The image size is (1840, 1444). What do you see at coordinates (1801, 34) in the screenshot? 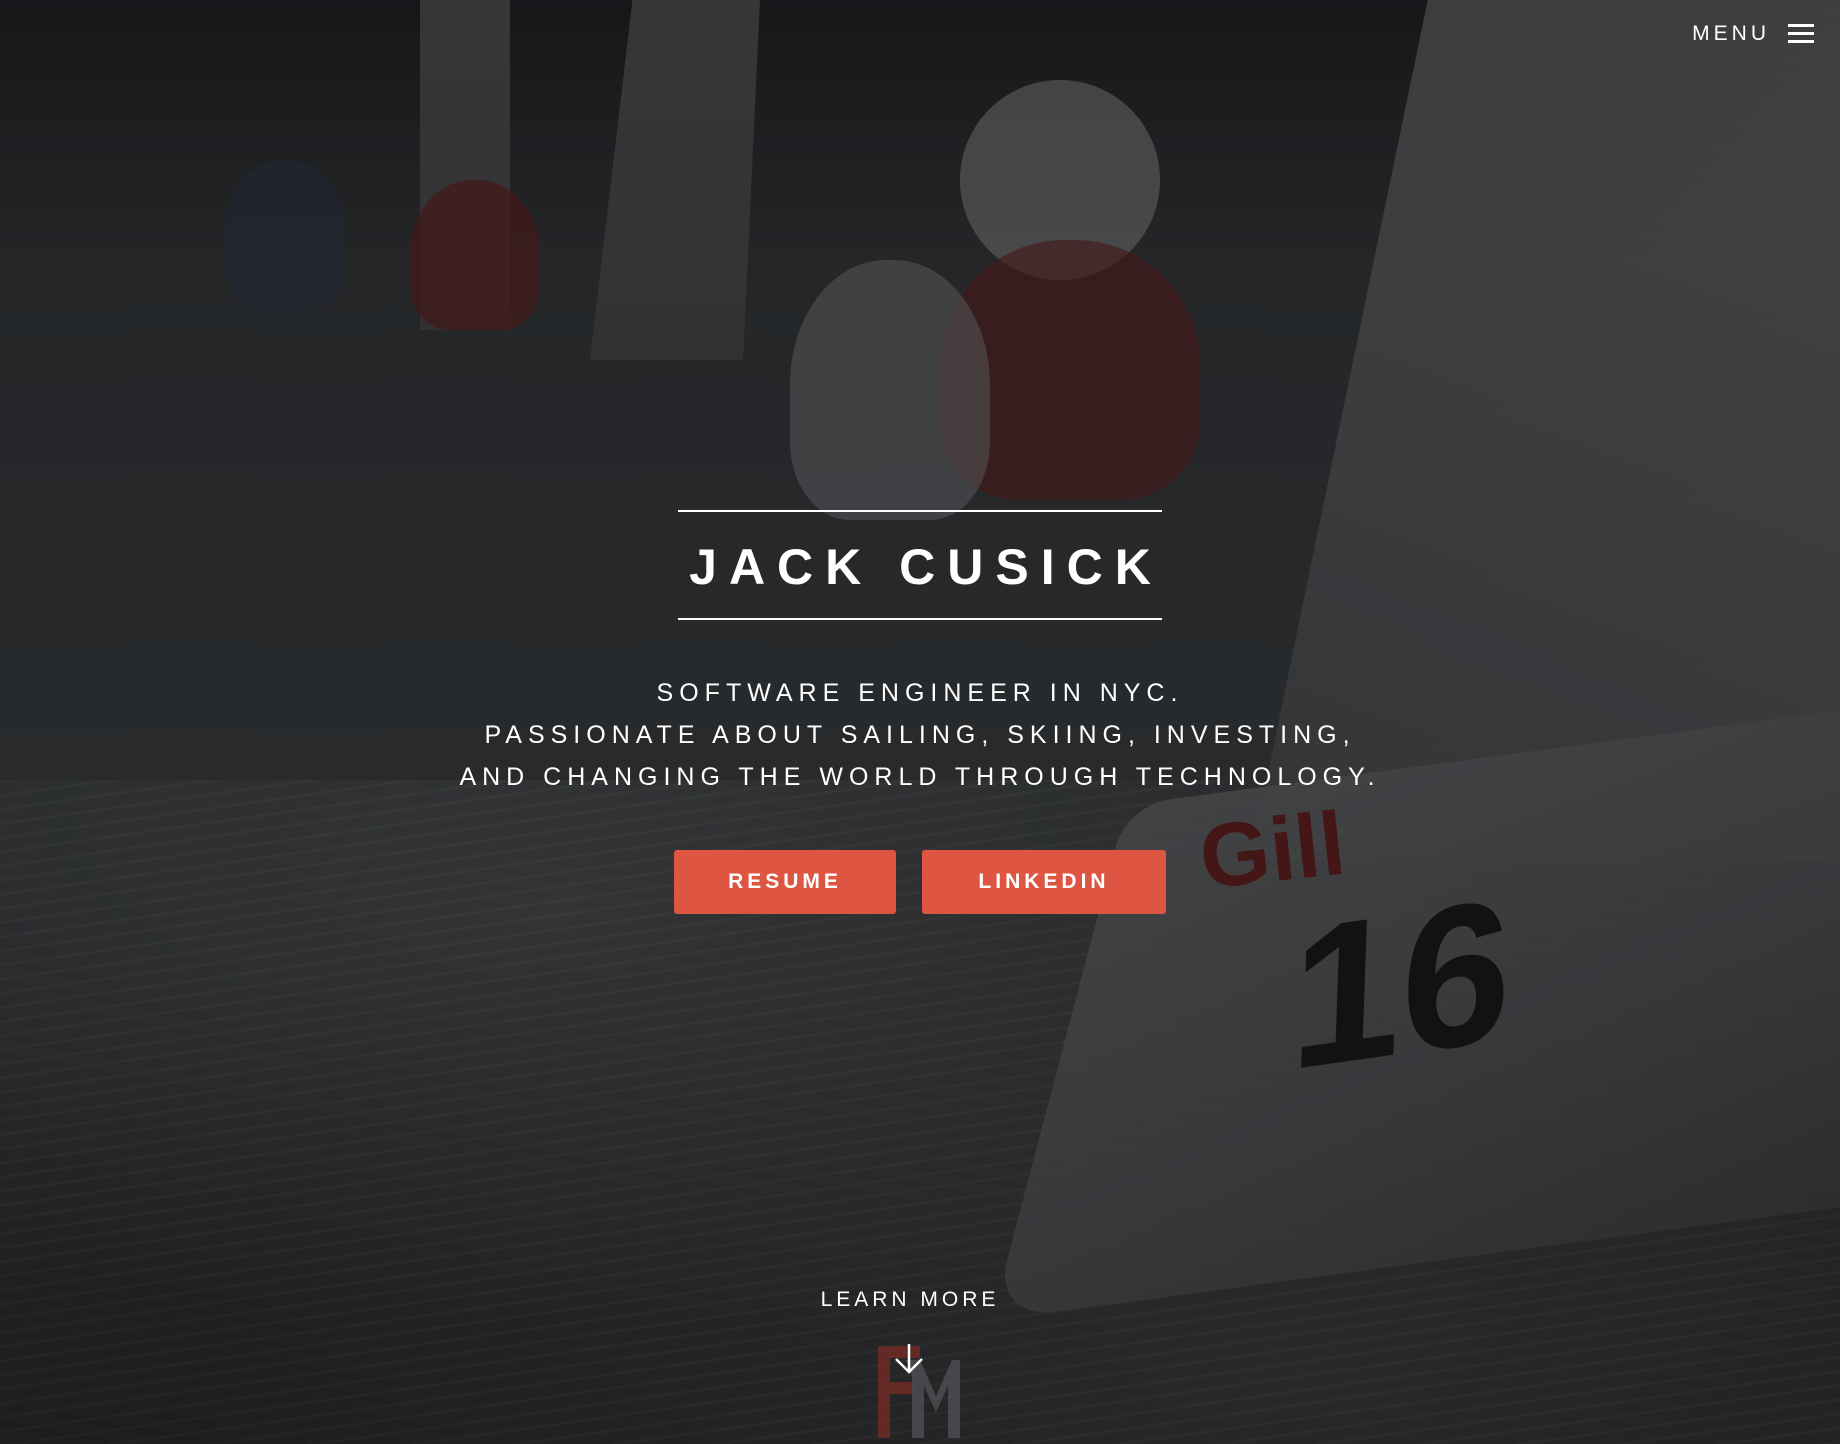
I see `hamburger-icon` at bounding box center [1801, 34].